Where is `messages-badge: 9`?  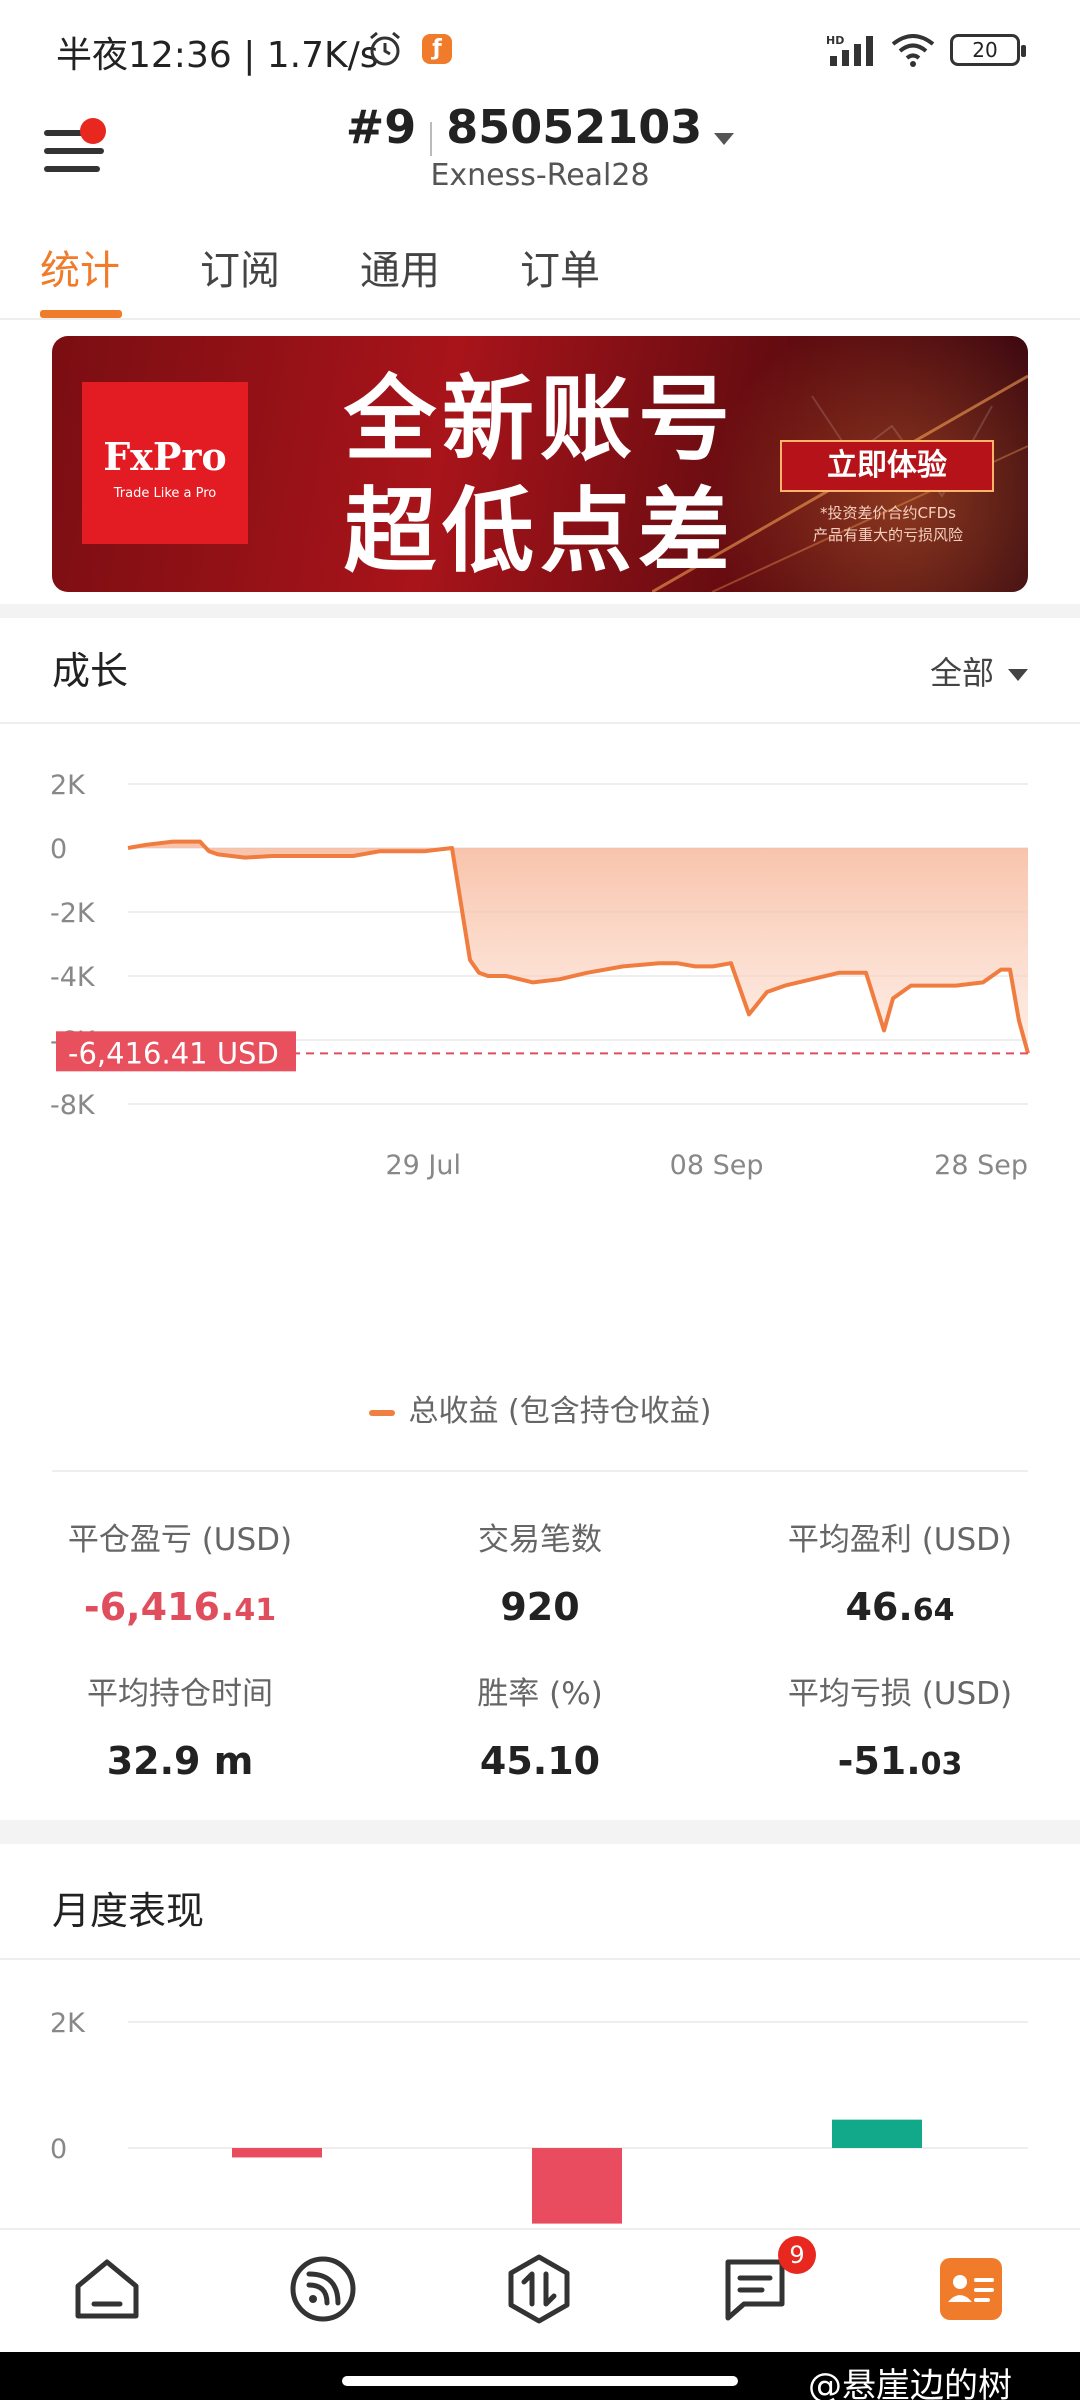
messages-badge: 9 is located at coordinates (797, 2255).